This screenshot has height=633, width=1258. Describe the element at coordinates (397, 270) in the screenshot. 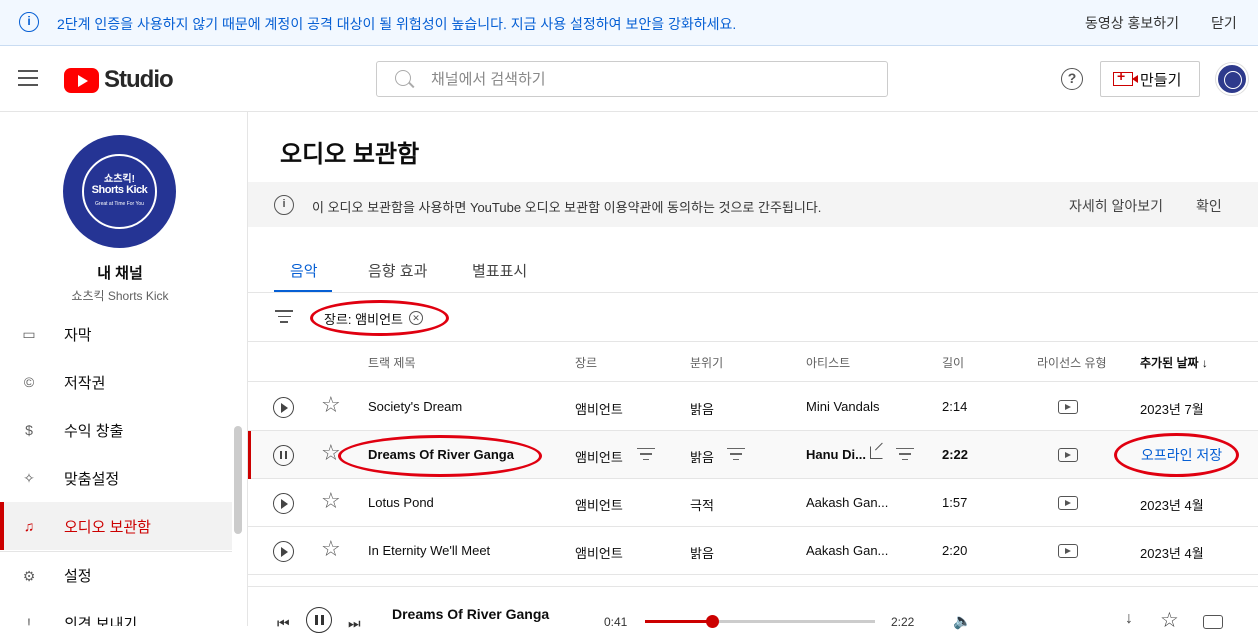

I see `tab-sound-effects: 음향 효과` at that location.